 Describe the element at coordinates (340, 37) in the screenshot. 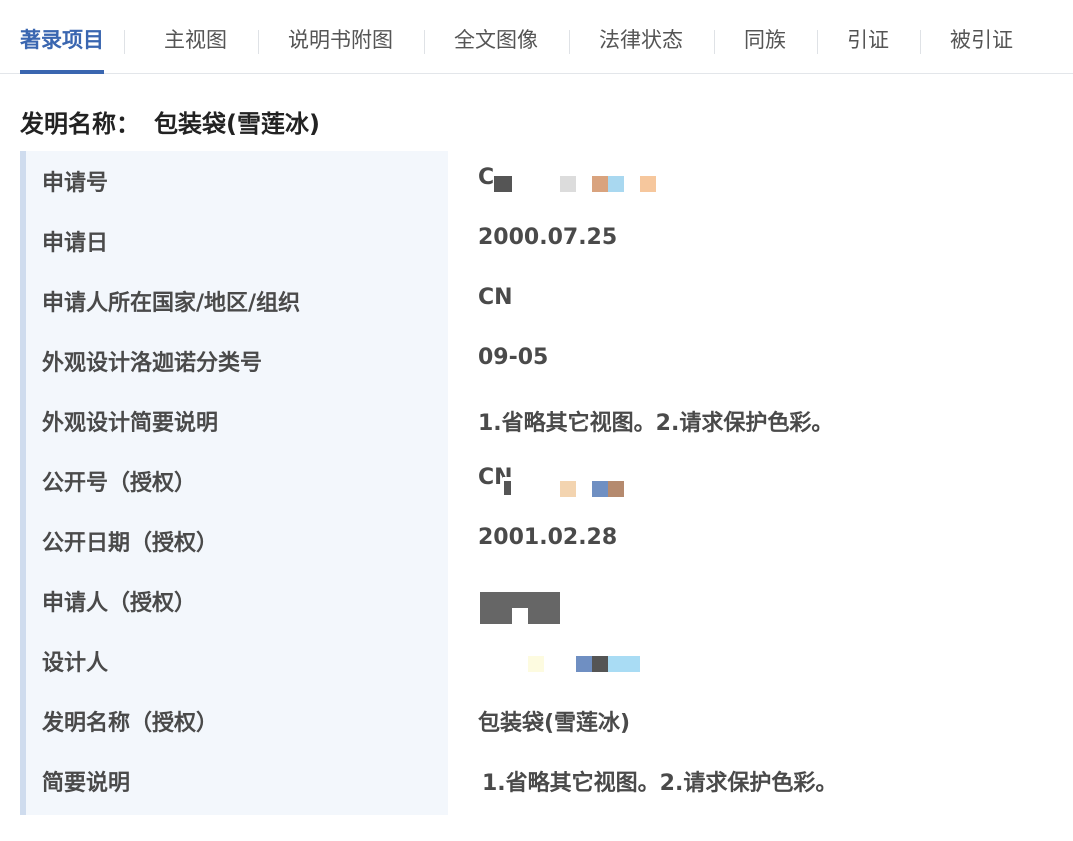

I see `tab-spec-figures: 说明书附图` at that location.